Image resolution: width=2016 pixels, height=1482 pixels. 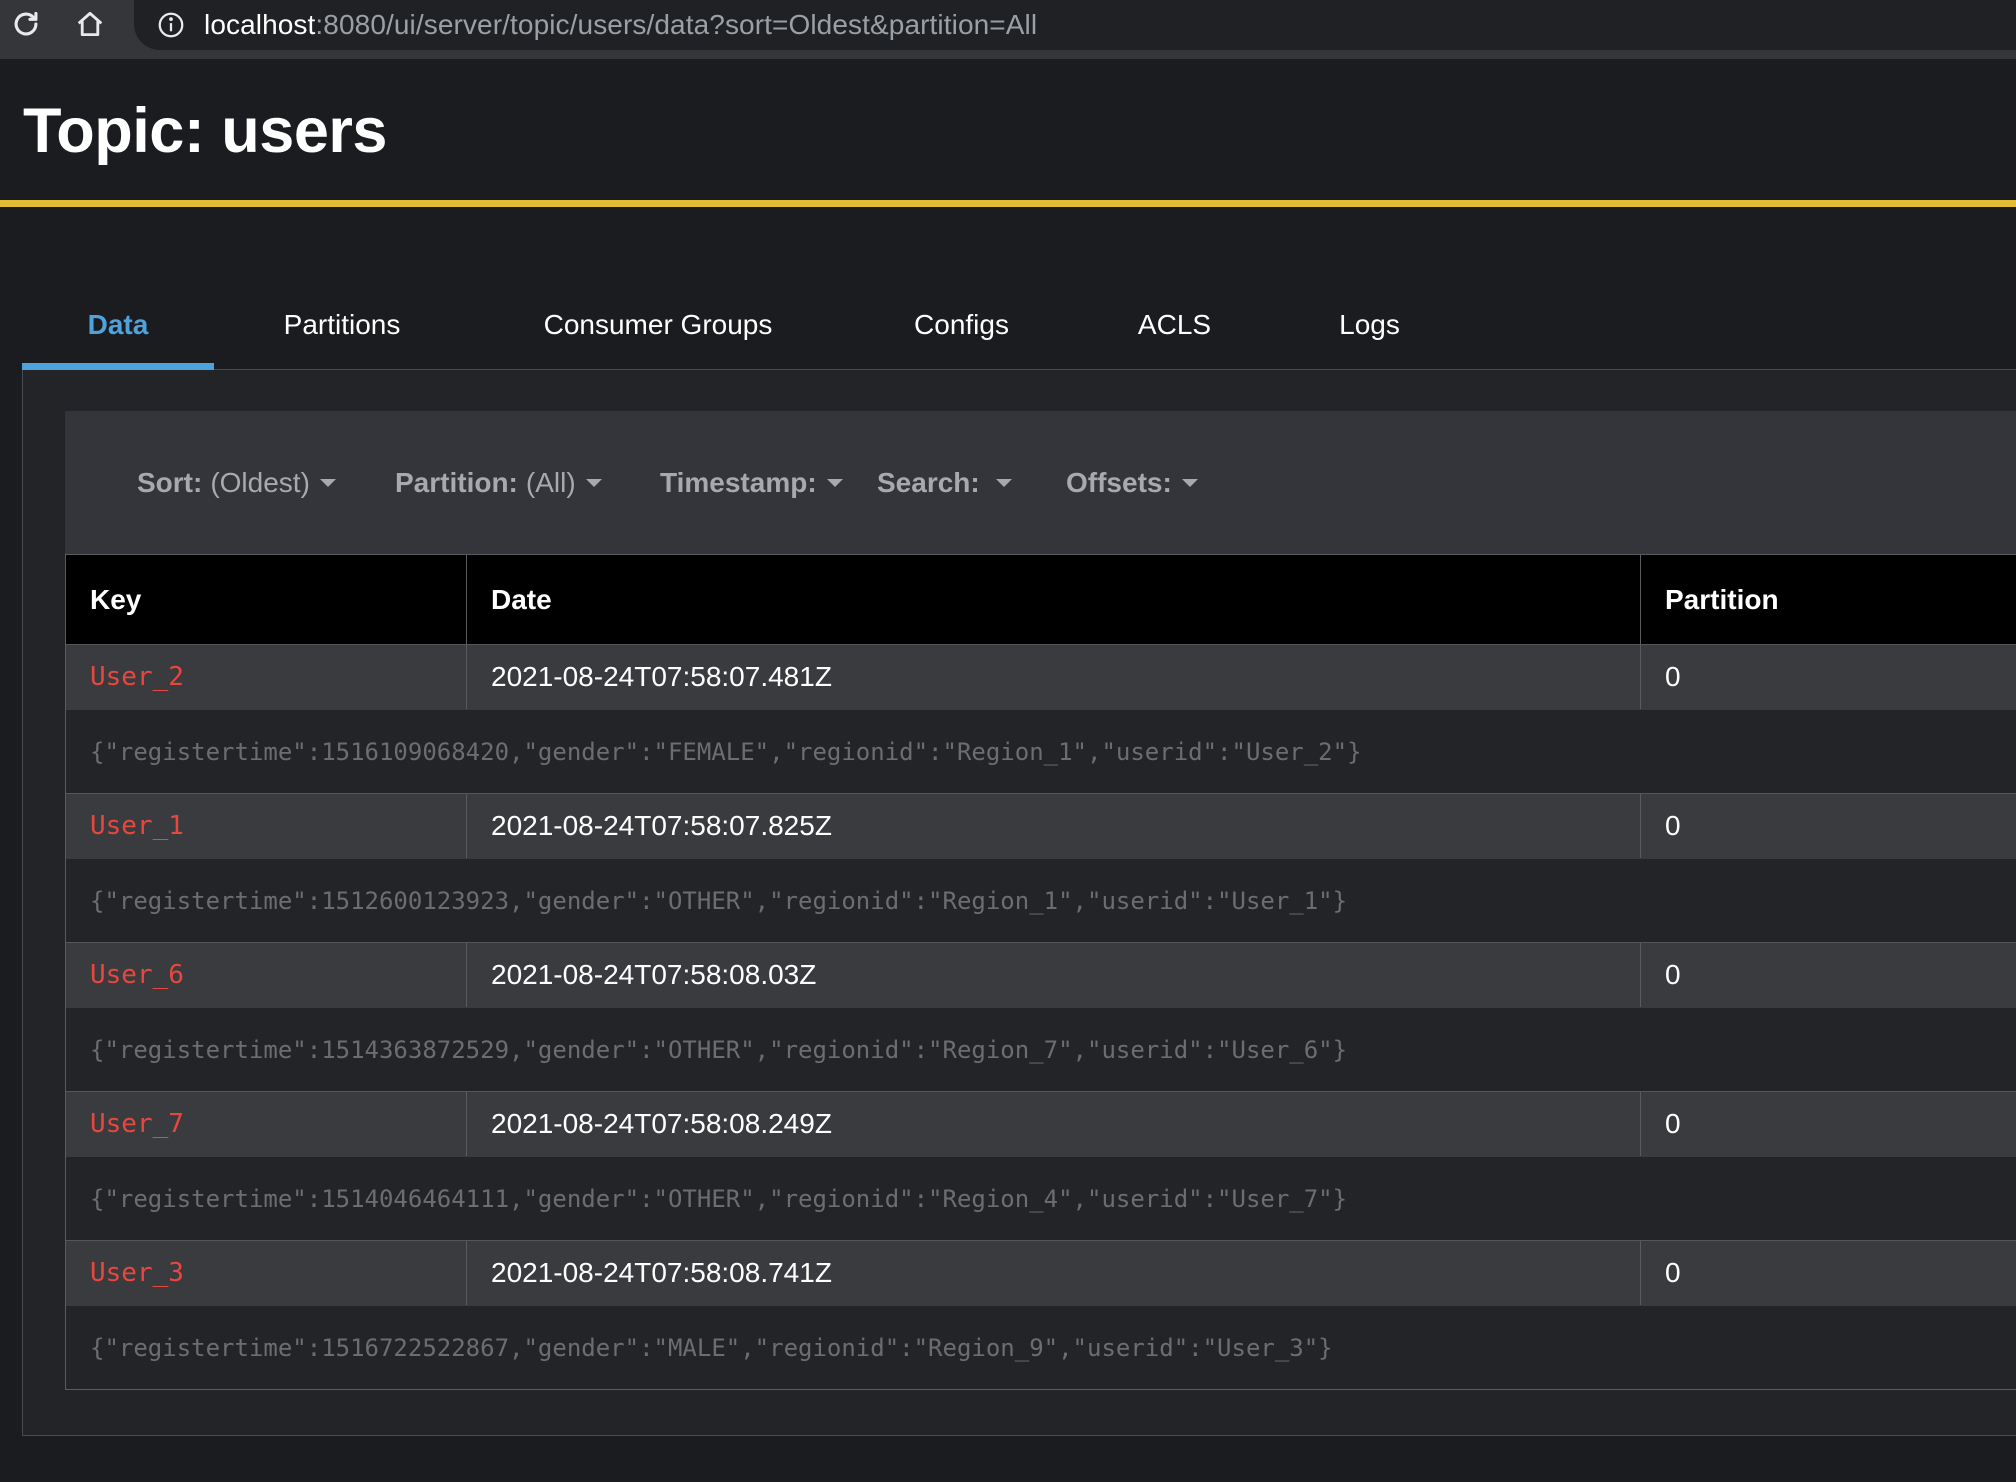 What do you see at coordinates (260, 482) in the screenshot?
I see `sort-value: (Oldest)` at bounding box center [260, 482].